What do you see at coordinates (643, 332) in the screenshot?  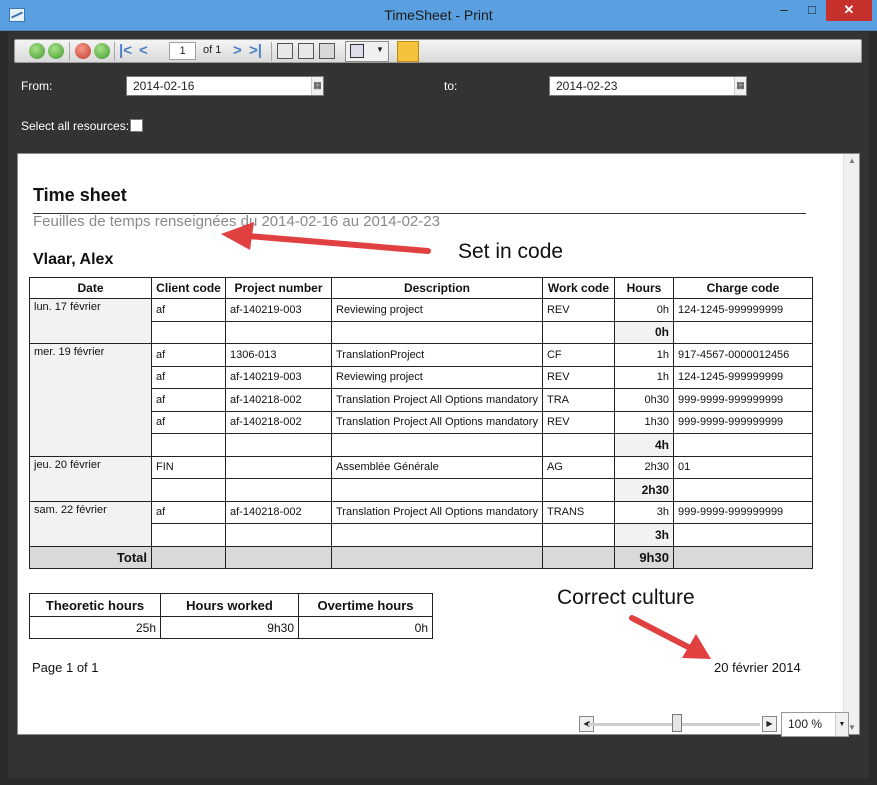 I see `subtotal-hours: 0h` at bounding box center [643, 332].